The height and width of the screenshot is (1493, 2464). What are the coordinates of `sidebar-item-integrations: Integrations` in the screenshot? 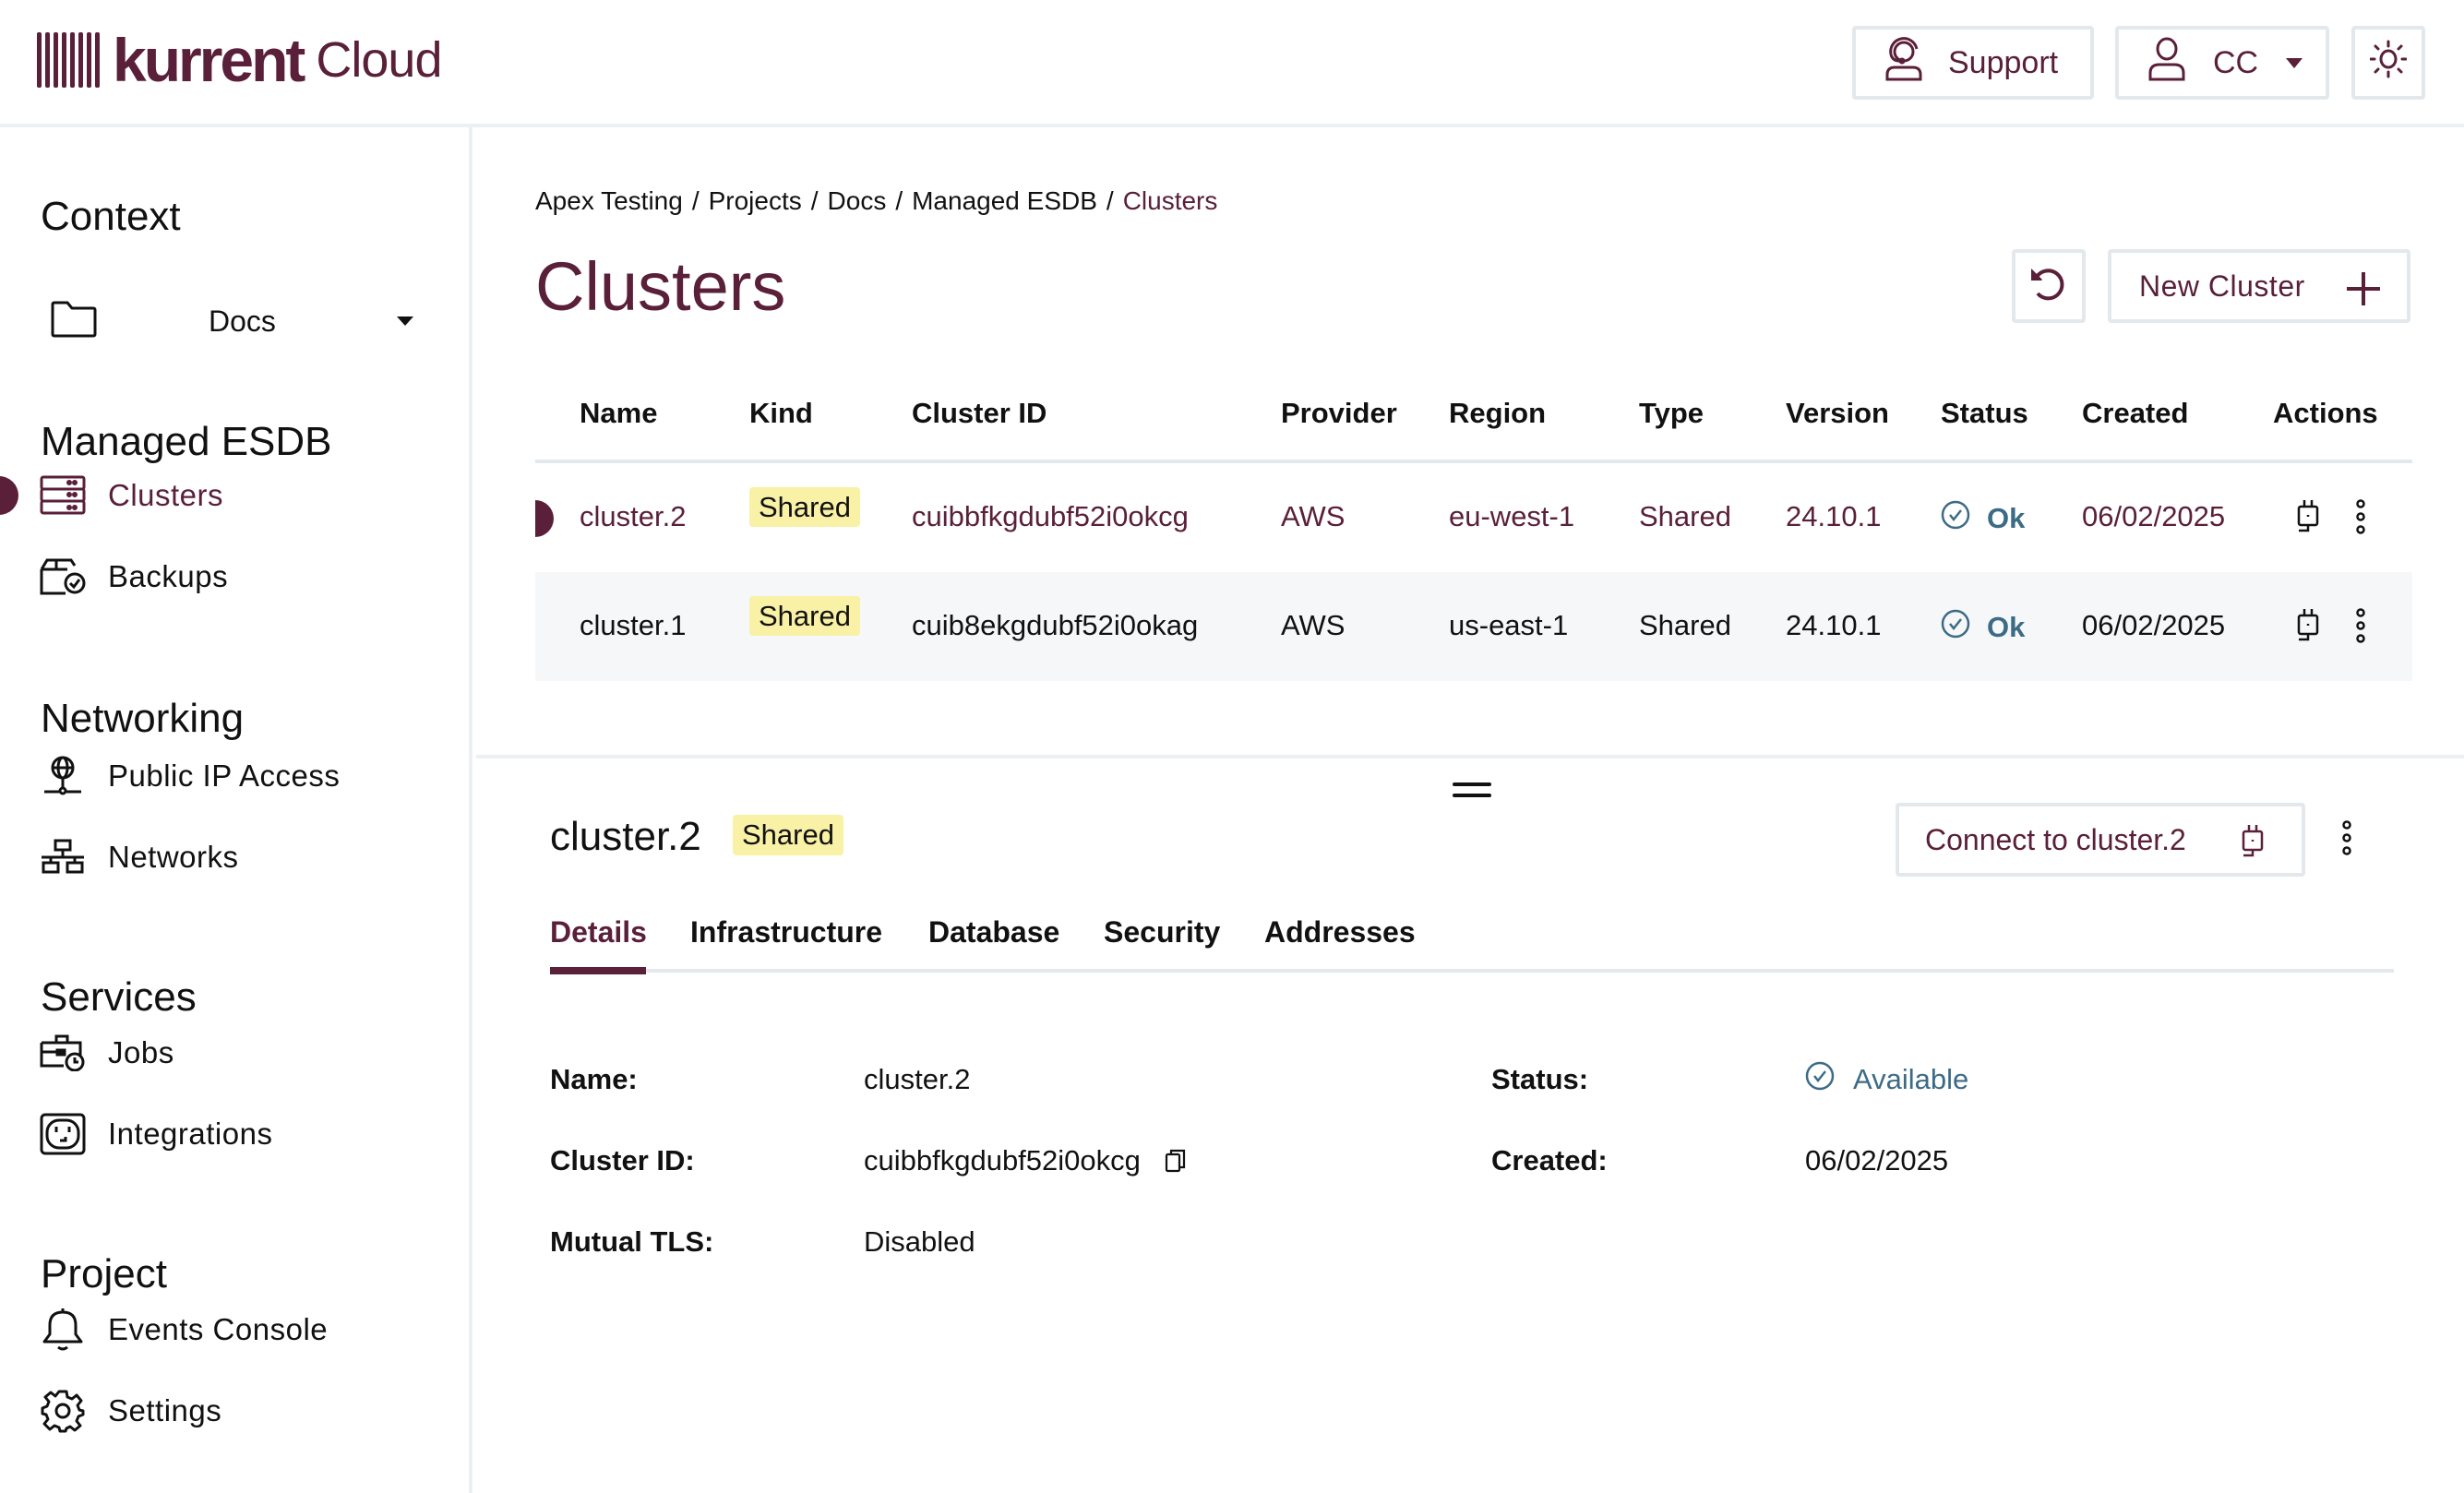 It's located at (234, 1134).